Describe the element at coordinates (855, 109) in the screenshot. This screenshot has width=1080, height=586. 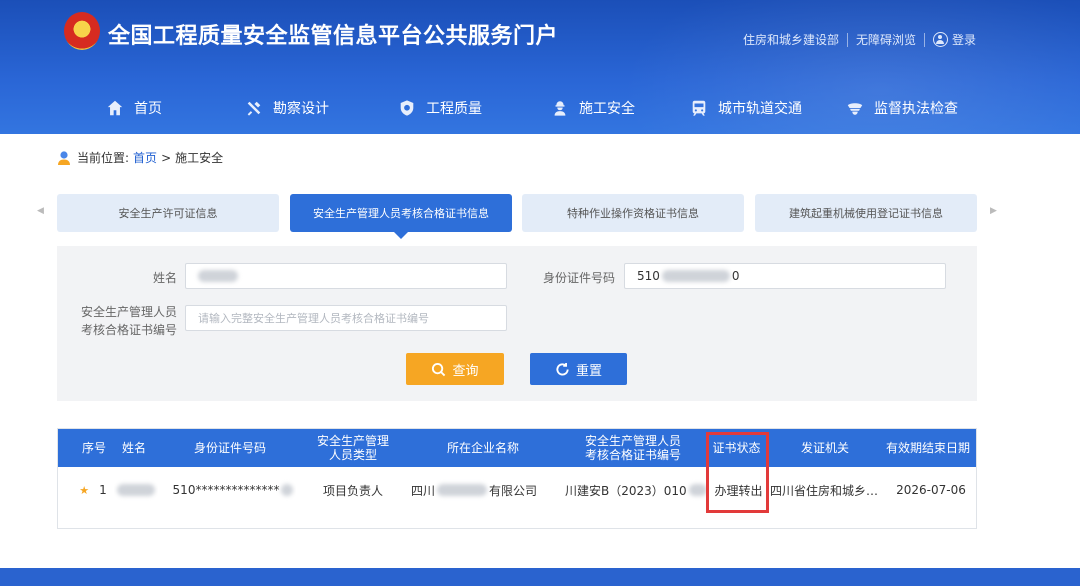
I see `police-cap-icon` at that location.